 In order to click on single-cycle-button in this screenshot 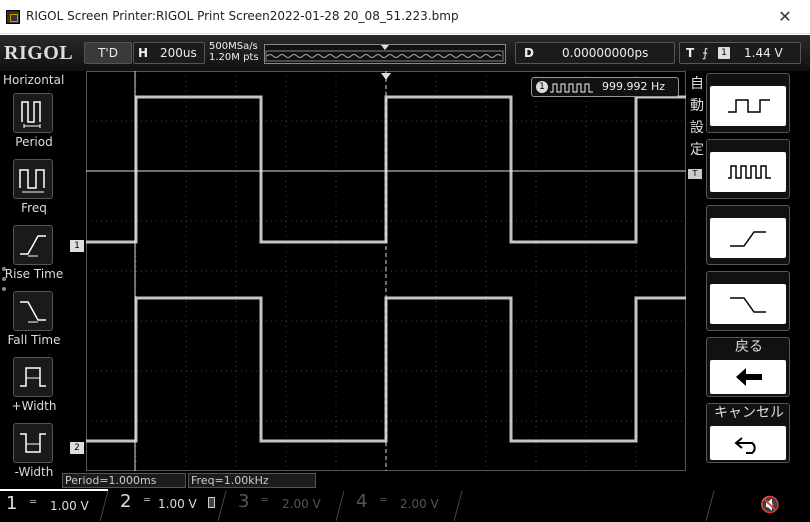, I will do `click(748, 103)`.